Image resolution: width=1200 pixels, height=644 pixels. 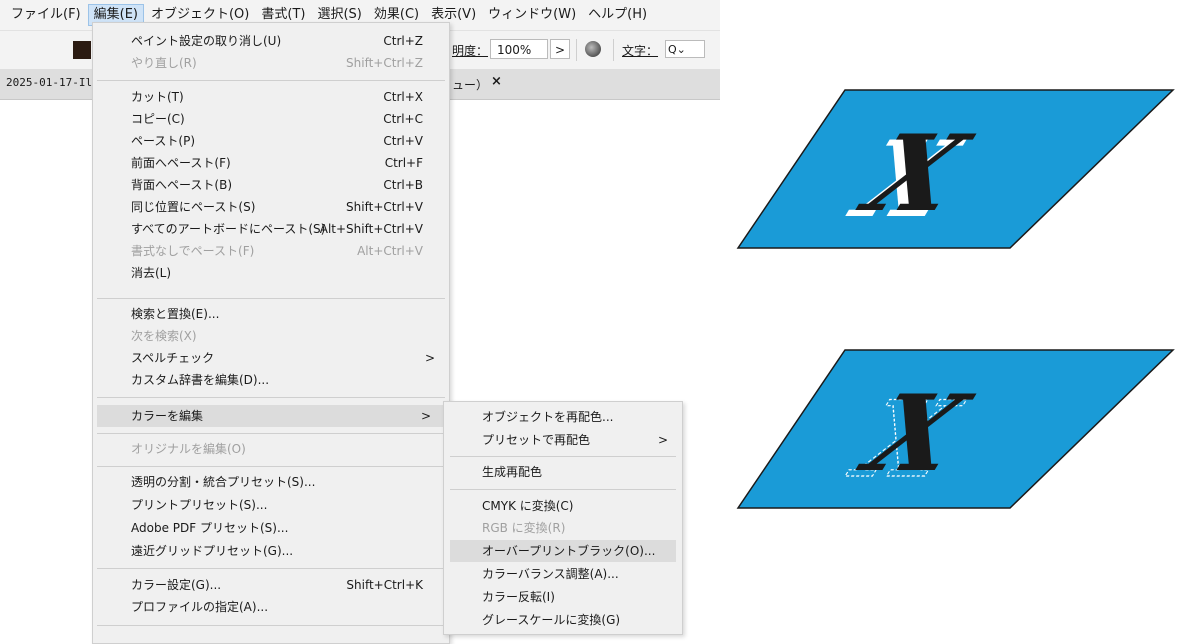 I want to click on submenu-item-recolor-with-preset: プリセットで再配色 >, so click(x=563, y=440).